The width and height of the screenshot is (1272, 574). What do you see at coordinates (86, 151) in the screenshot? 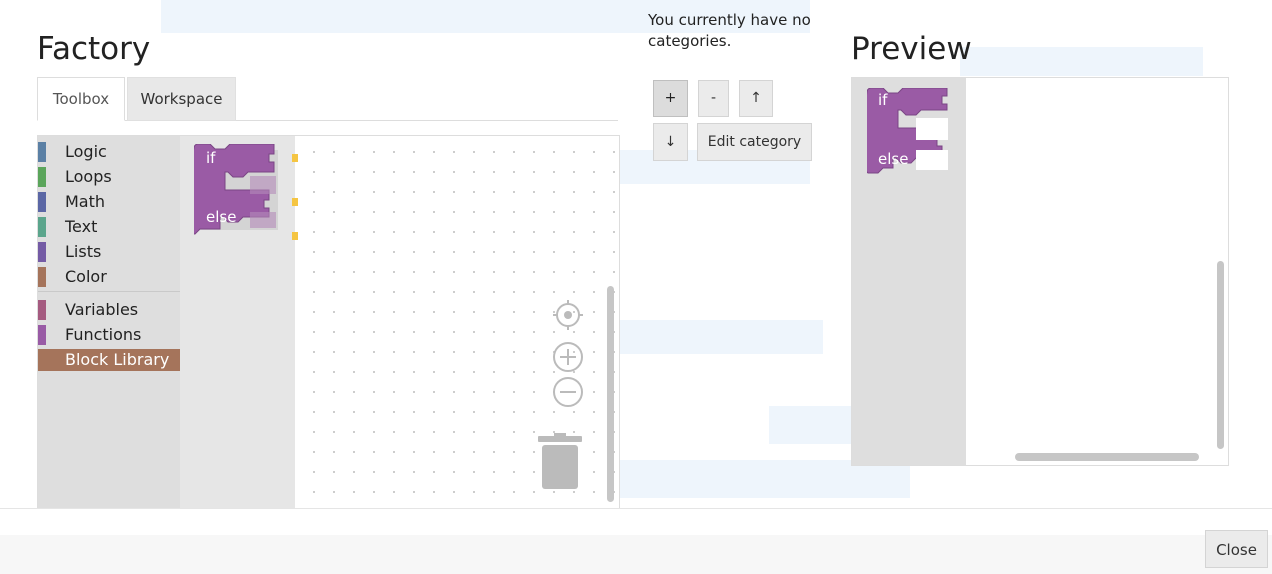
I see `category-label: Logic` at bounding box center [86, 151].